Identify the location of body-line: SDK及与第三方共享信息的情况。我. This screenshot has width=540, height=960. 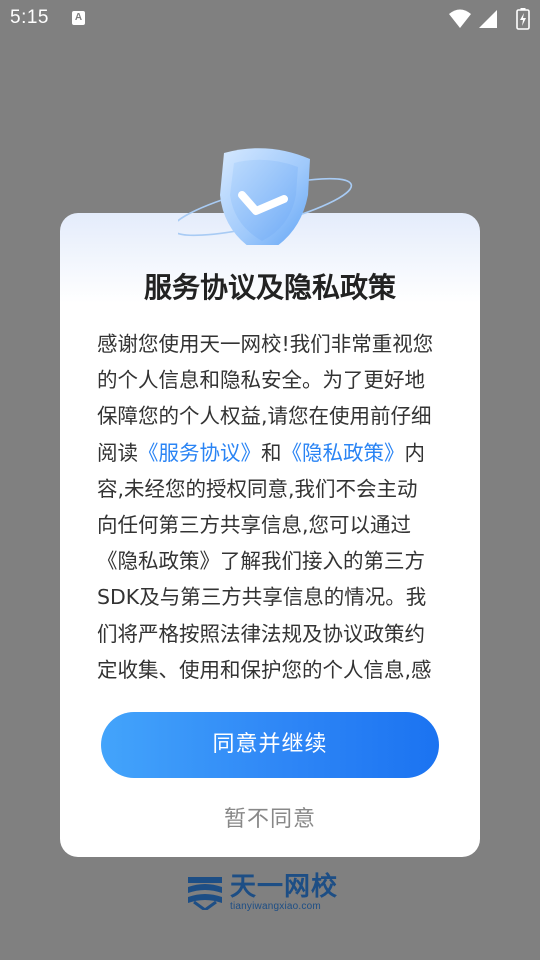
(271, 597).